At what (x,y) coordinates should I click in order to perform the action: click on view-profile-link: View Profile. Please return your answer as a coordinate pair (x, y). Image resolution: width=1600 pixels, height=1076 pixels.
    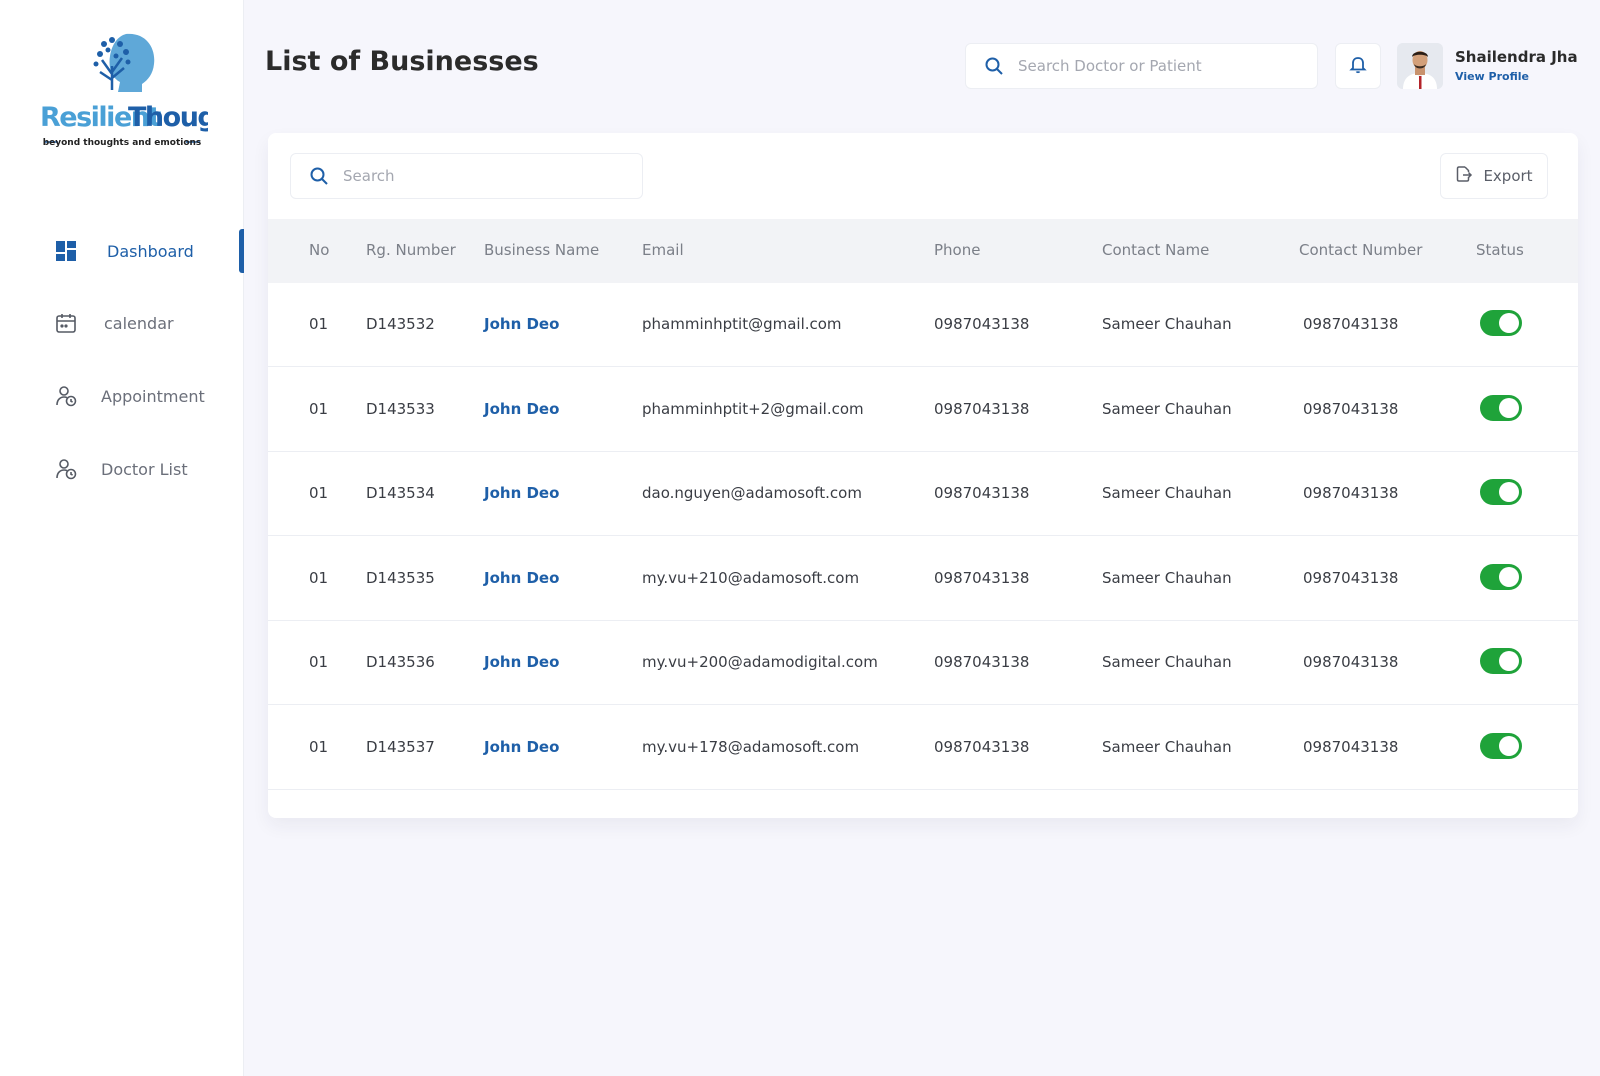
    Looking at the image, I should click on (1492, 76).